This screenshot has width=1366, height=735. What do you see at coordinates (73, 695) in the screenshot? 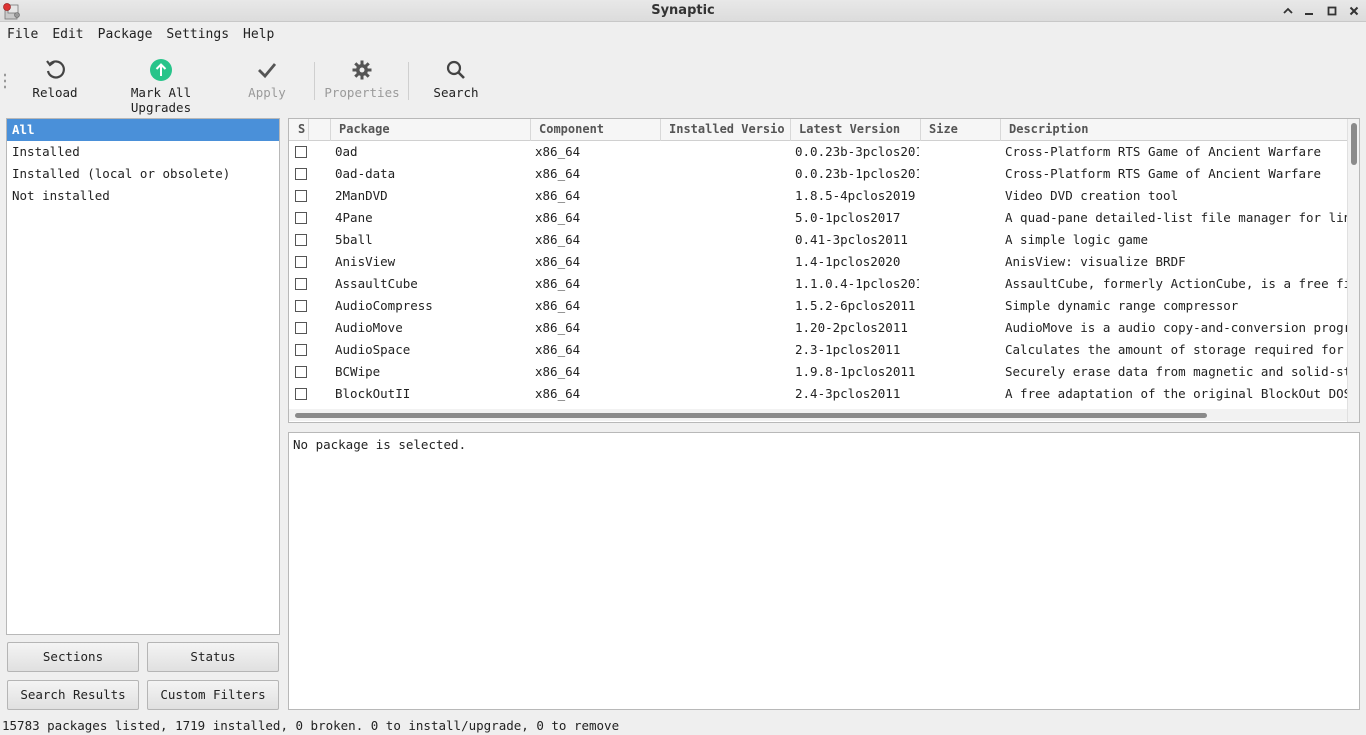
I see `search-results-button: Search Results` at bounding box center [73, 695].